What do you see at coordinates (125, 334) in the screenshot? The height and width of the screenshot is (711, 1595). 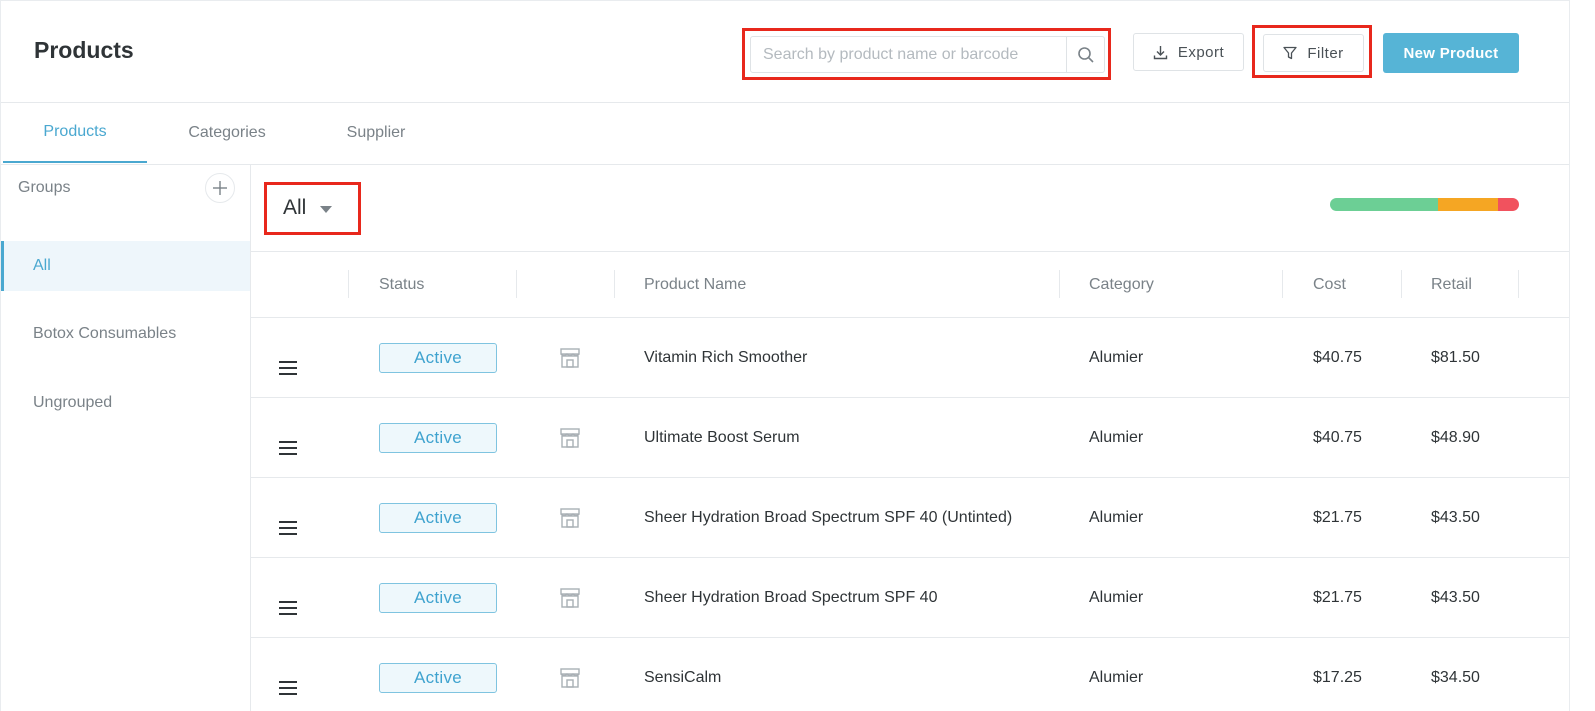 I see `sidebar-item-botox-consumables: Botox Consumables` at bounding box center [125, 334].